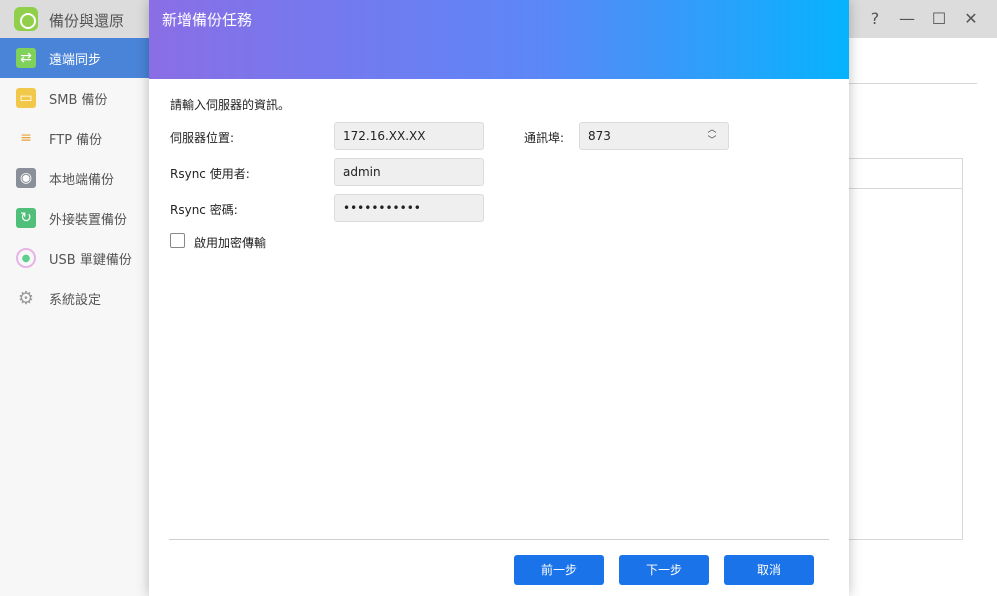 The width and height of the screenshot is (997, 596). I want to click on sidebar-item-external-backup: ↻ 外接裝置備份, so click(74, 218).